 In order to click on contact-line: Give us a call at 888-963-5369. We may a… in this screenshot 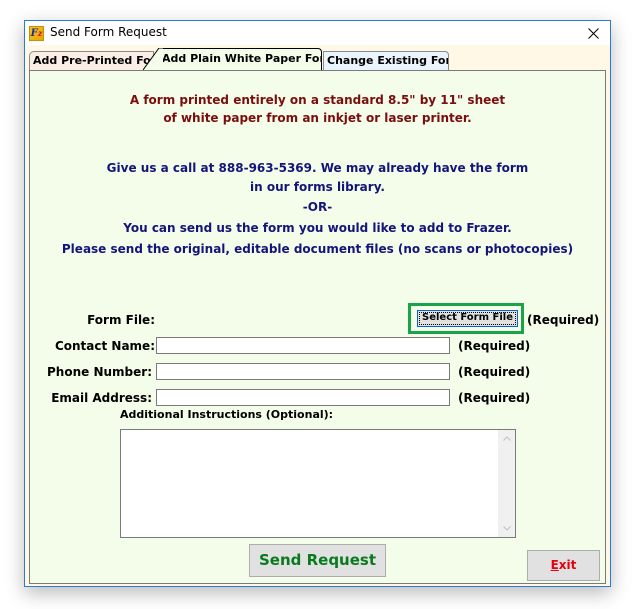, I will do `click(317, 168)`.